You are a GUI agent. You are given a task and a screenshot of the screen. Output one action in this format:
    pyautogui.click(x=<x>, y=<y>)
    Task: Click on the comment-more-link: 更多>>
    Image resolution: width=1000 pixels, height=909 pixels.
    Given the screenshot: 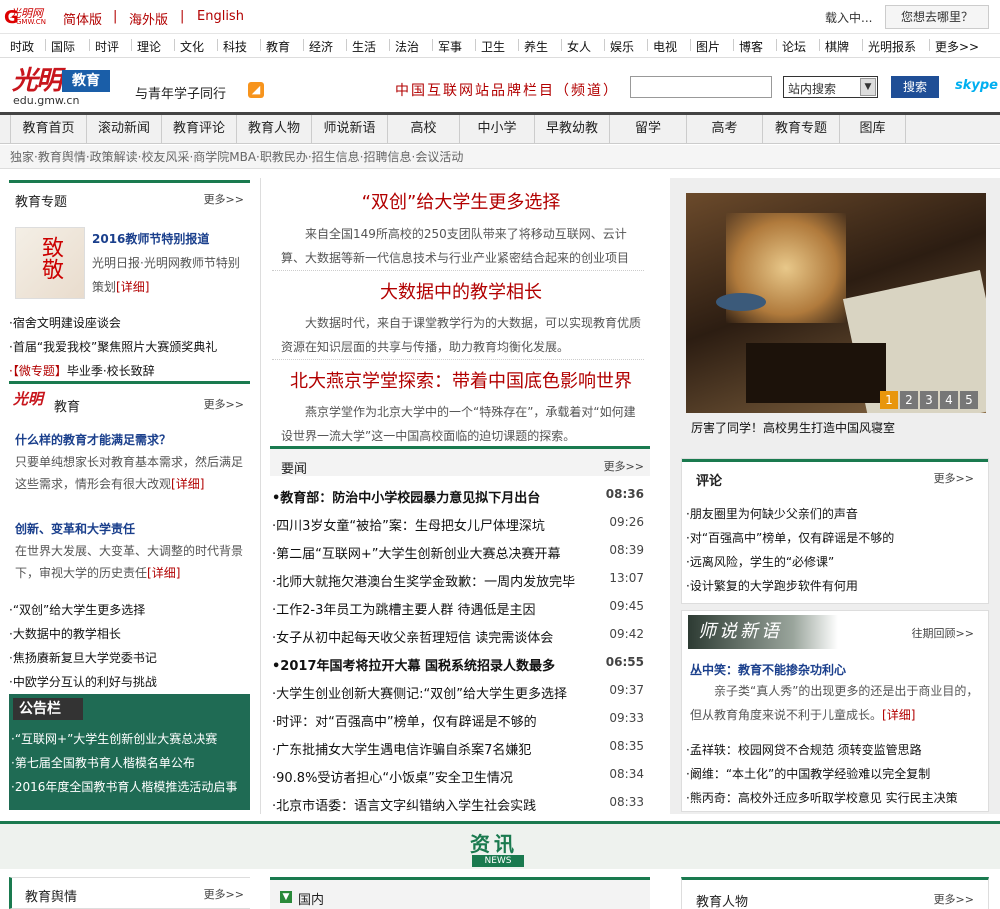 What is the action you would take?
    pyautogui.click(x=954, y=478)
    